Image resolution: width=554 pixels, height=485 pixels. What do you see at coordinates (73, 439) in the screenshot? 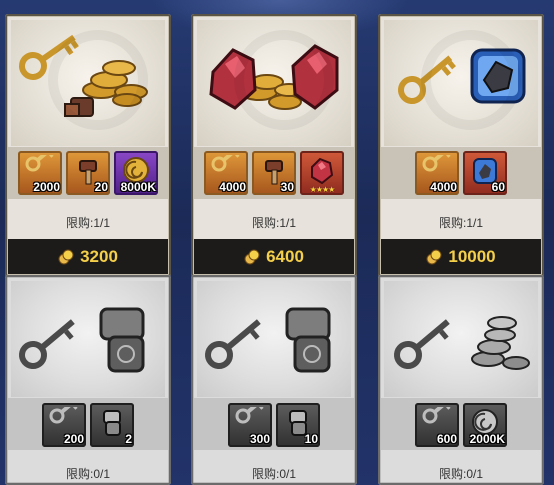
I see `item-quantity: 200` at bounding box center [73, 439].